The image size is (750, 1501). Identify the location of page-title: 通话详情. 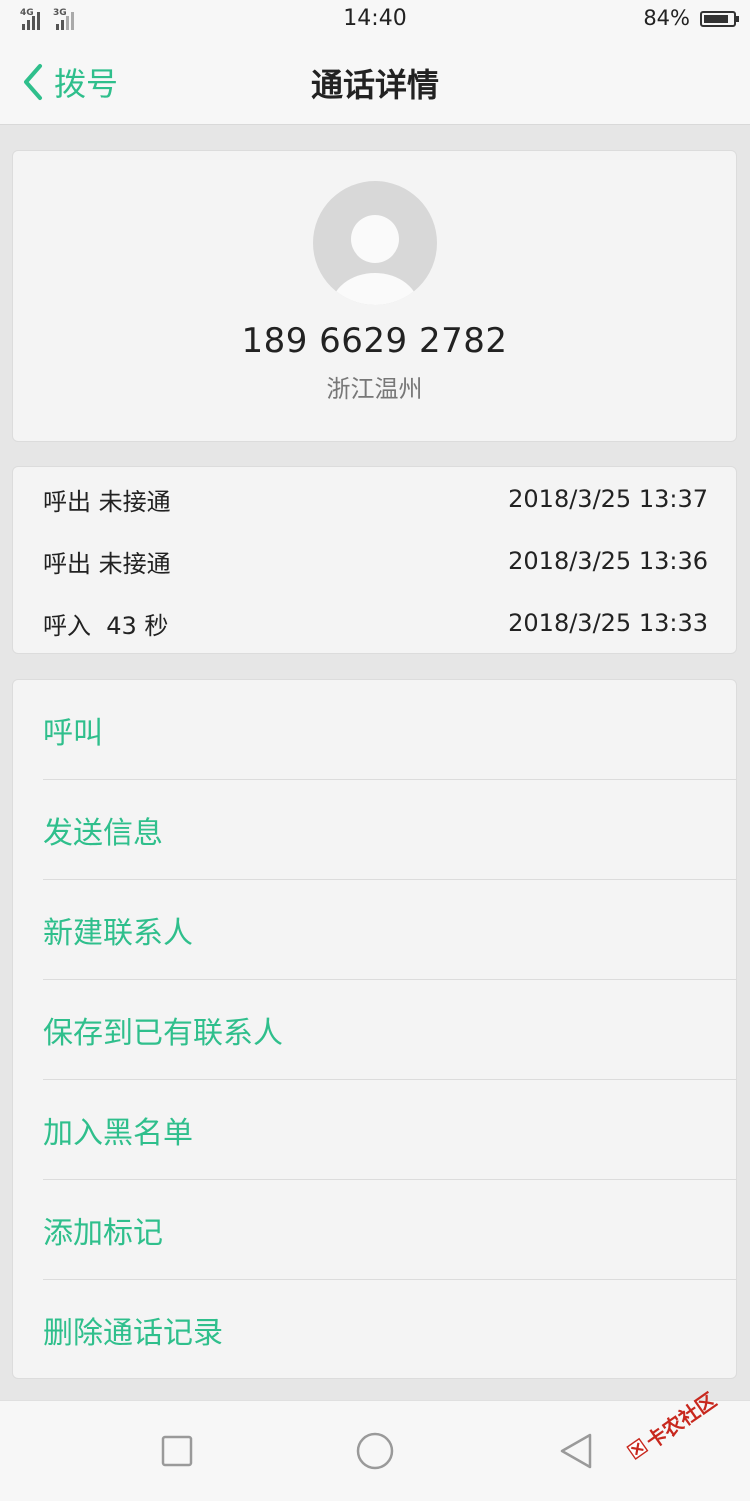
(374, 85).